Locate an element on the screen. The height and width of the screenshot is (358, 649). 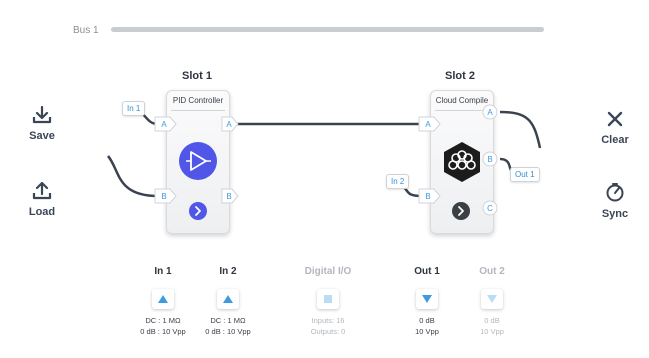
slot-1-title: Slot 1 is located at coordinates (197, 76).